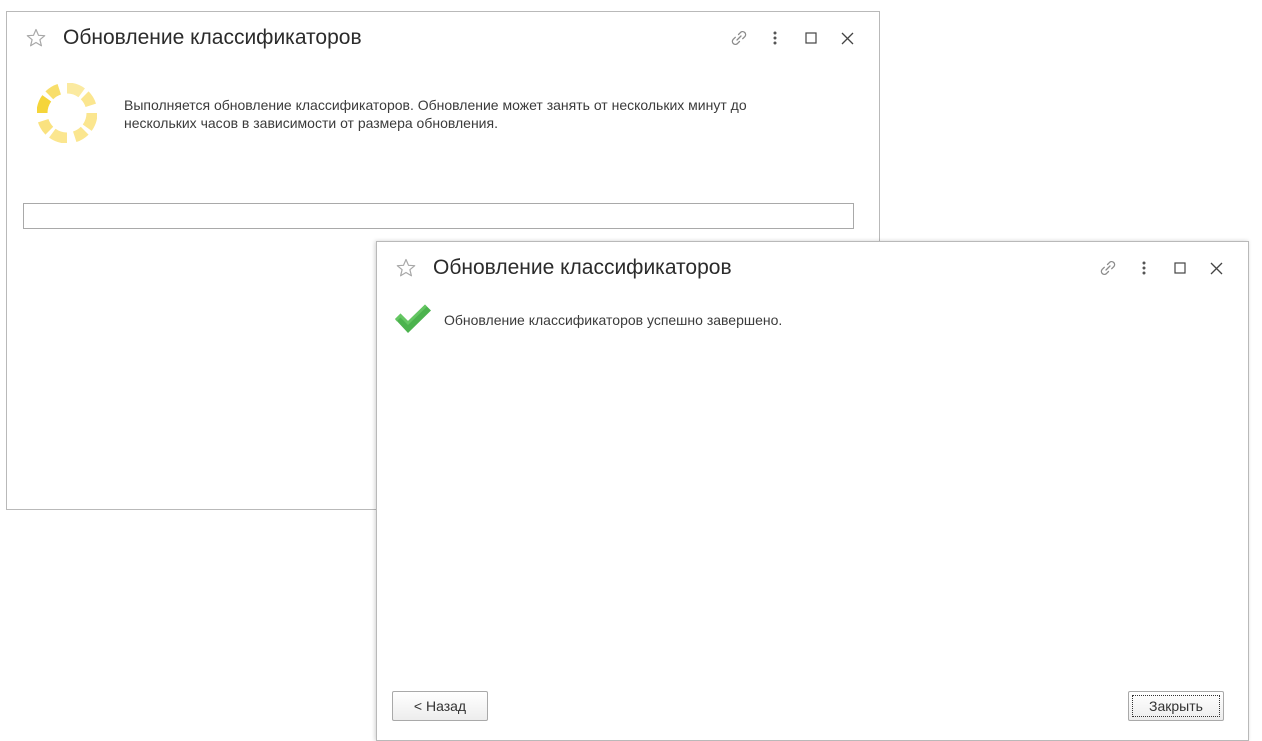  What do you see at coordinates (67, 113) in the screenshot?
I see `spinner-icon` at bounding box center [67, 113].